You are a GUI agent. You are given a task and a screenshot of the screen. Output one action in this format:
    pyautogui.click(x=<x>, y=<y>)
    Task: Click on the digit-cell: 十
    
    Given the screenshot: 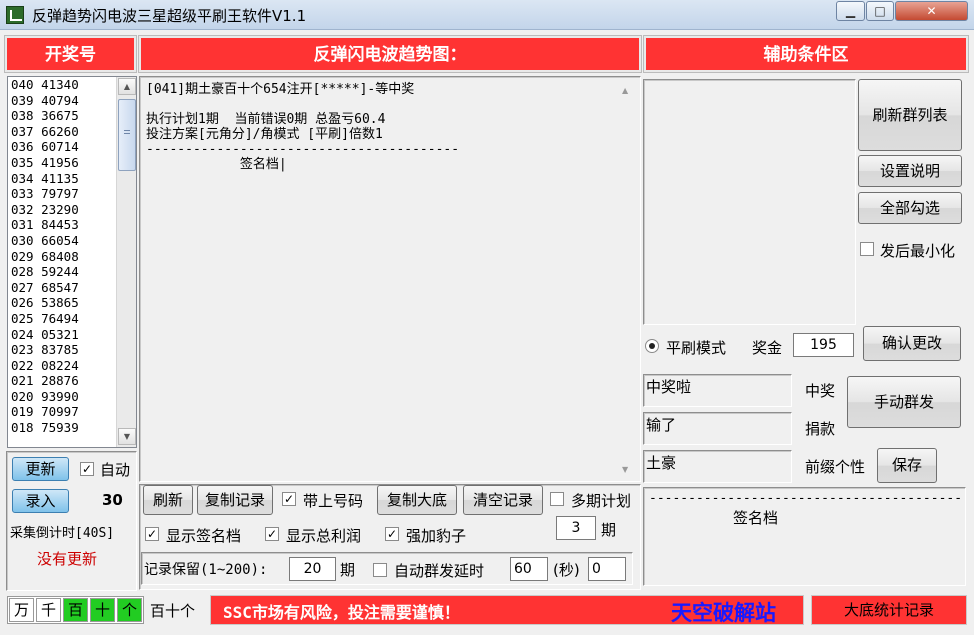 What is the action you would take?
    pyautogui.click(x=102, y=610)
    